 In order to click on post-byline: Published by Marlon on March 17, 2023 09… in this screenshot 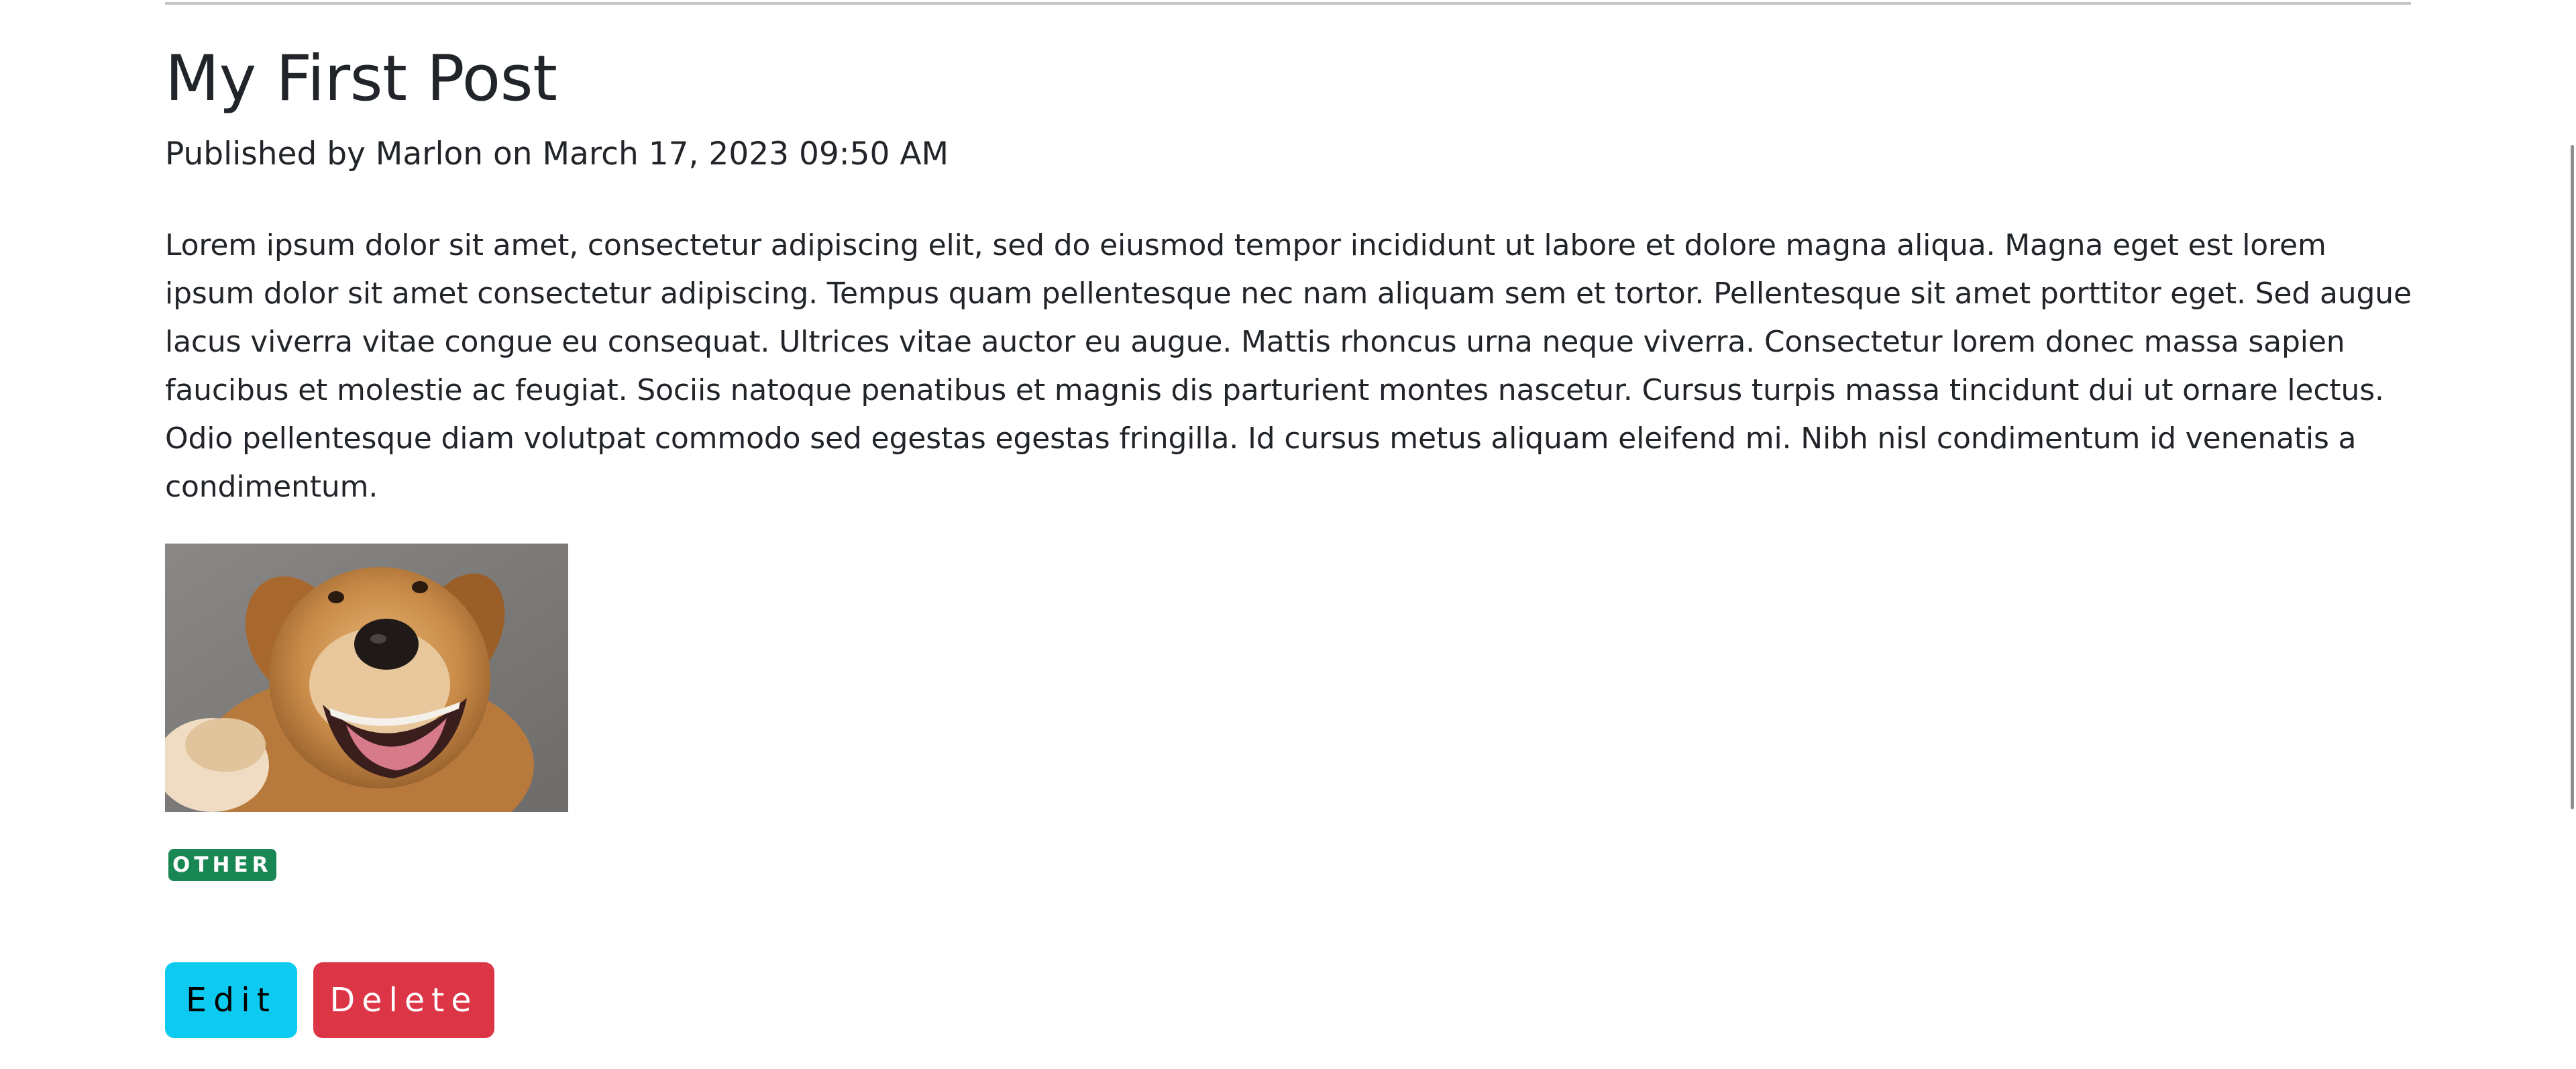, I will do `click(557, 154)`.